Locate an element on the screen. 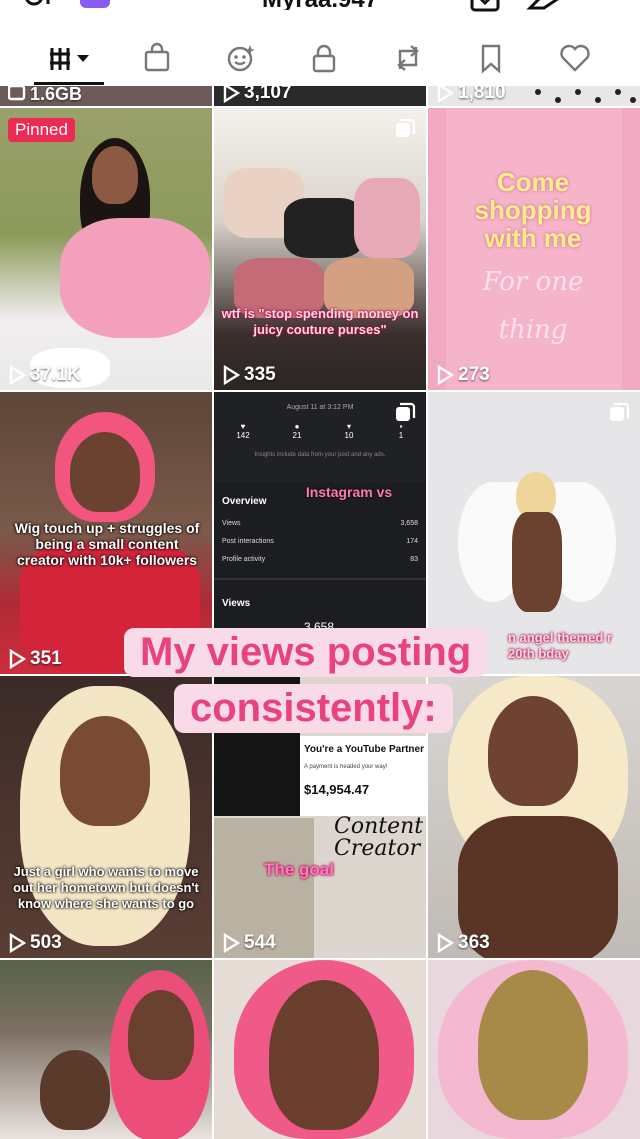 The height and width of the screenshot is (1139, 640). add-user-icon is located at coordinates (40, 10).